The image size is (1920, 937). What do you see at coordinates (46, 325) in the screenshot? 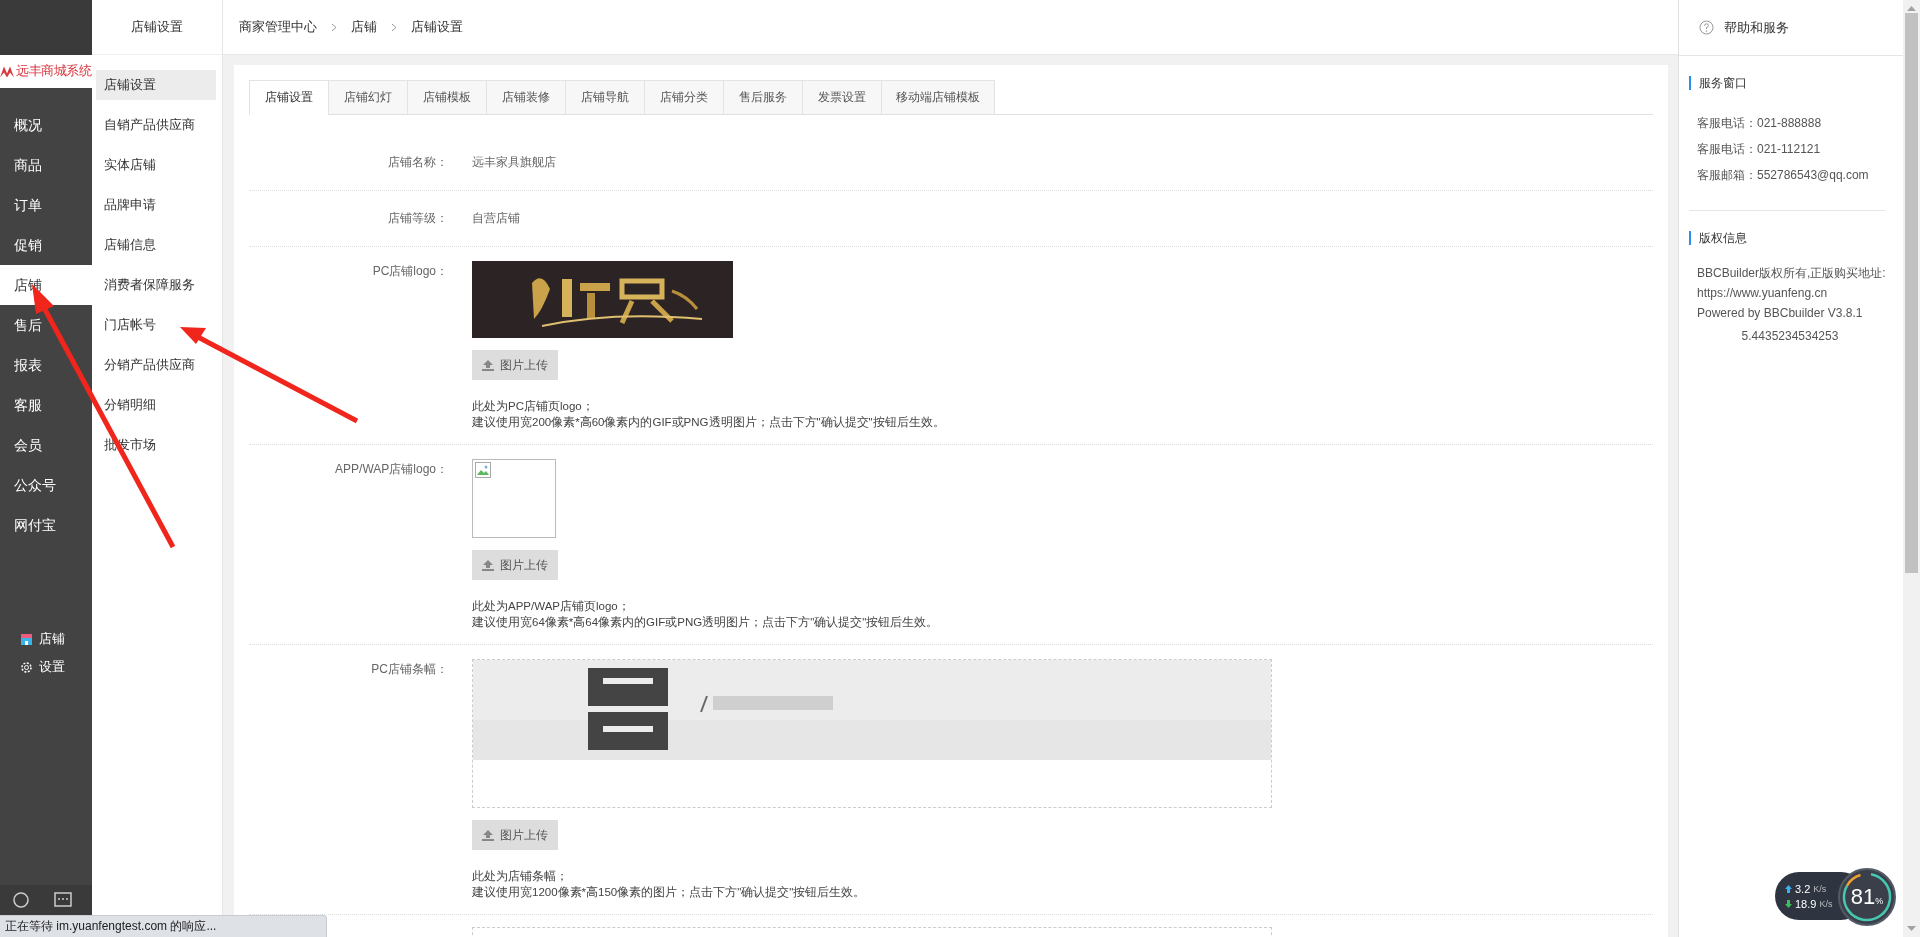
I see `menu-item: 售后` at bounding box center [46, 325].